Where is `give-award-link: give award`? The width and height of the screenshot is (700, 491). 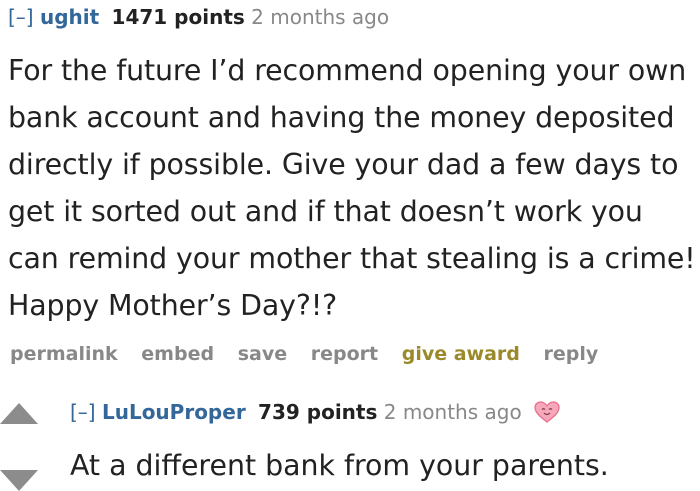 give-award-link: give award is located at coordinates (461, 354).